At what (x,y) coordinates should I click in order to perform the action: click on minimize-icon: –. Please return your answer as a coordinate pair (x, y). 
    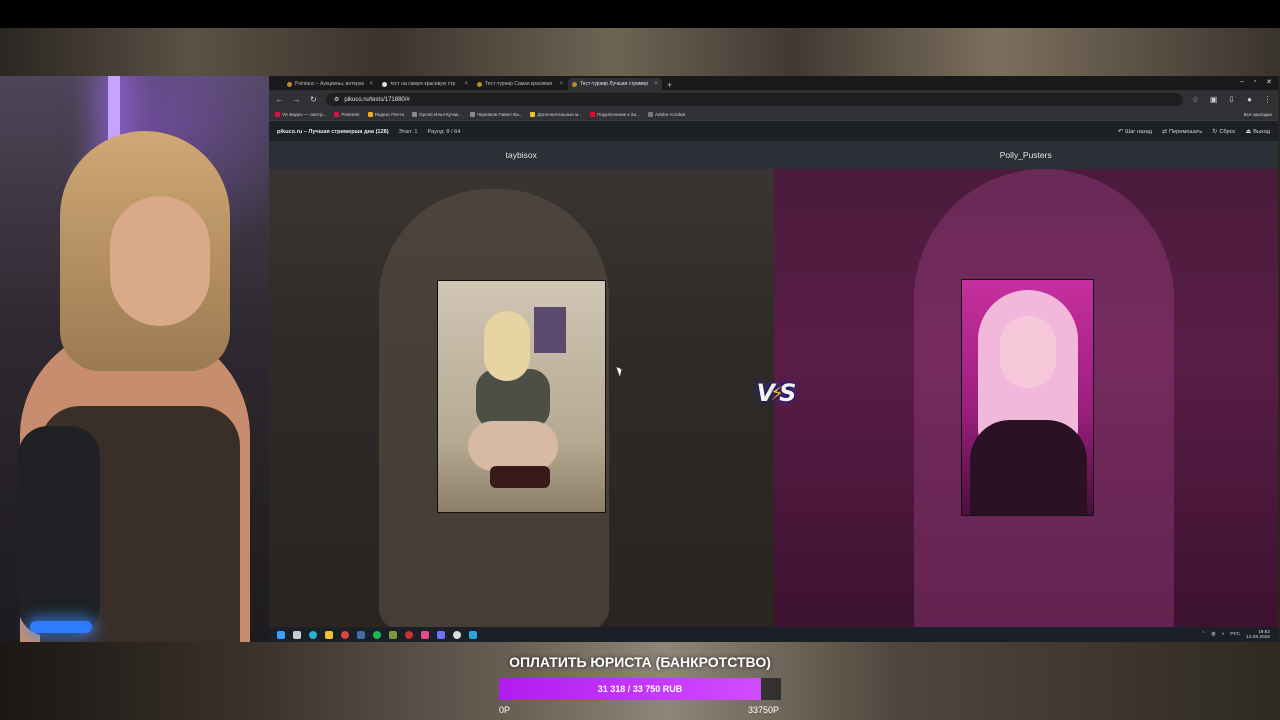
    Looking at the image, I should click on (1242, 82).